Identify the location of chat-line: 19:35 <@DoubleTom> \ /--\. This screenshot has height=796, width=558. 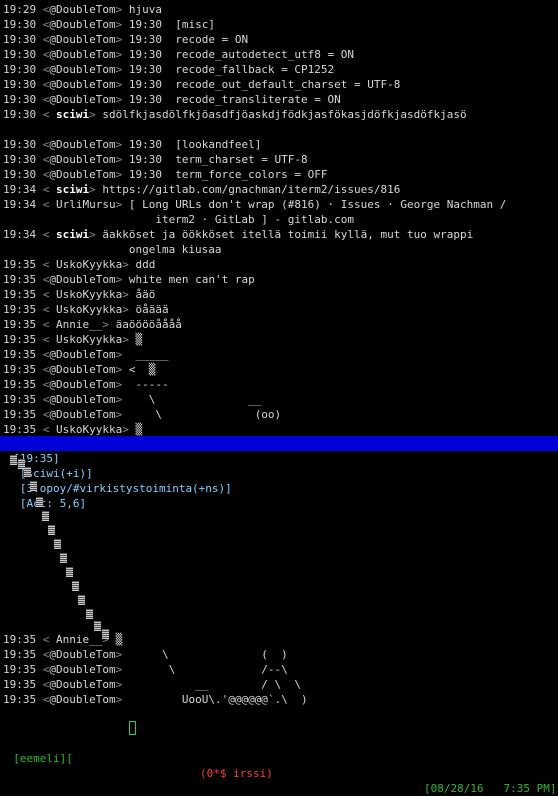
(145, 669).